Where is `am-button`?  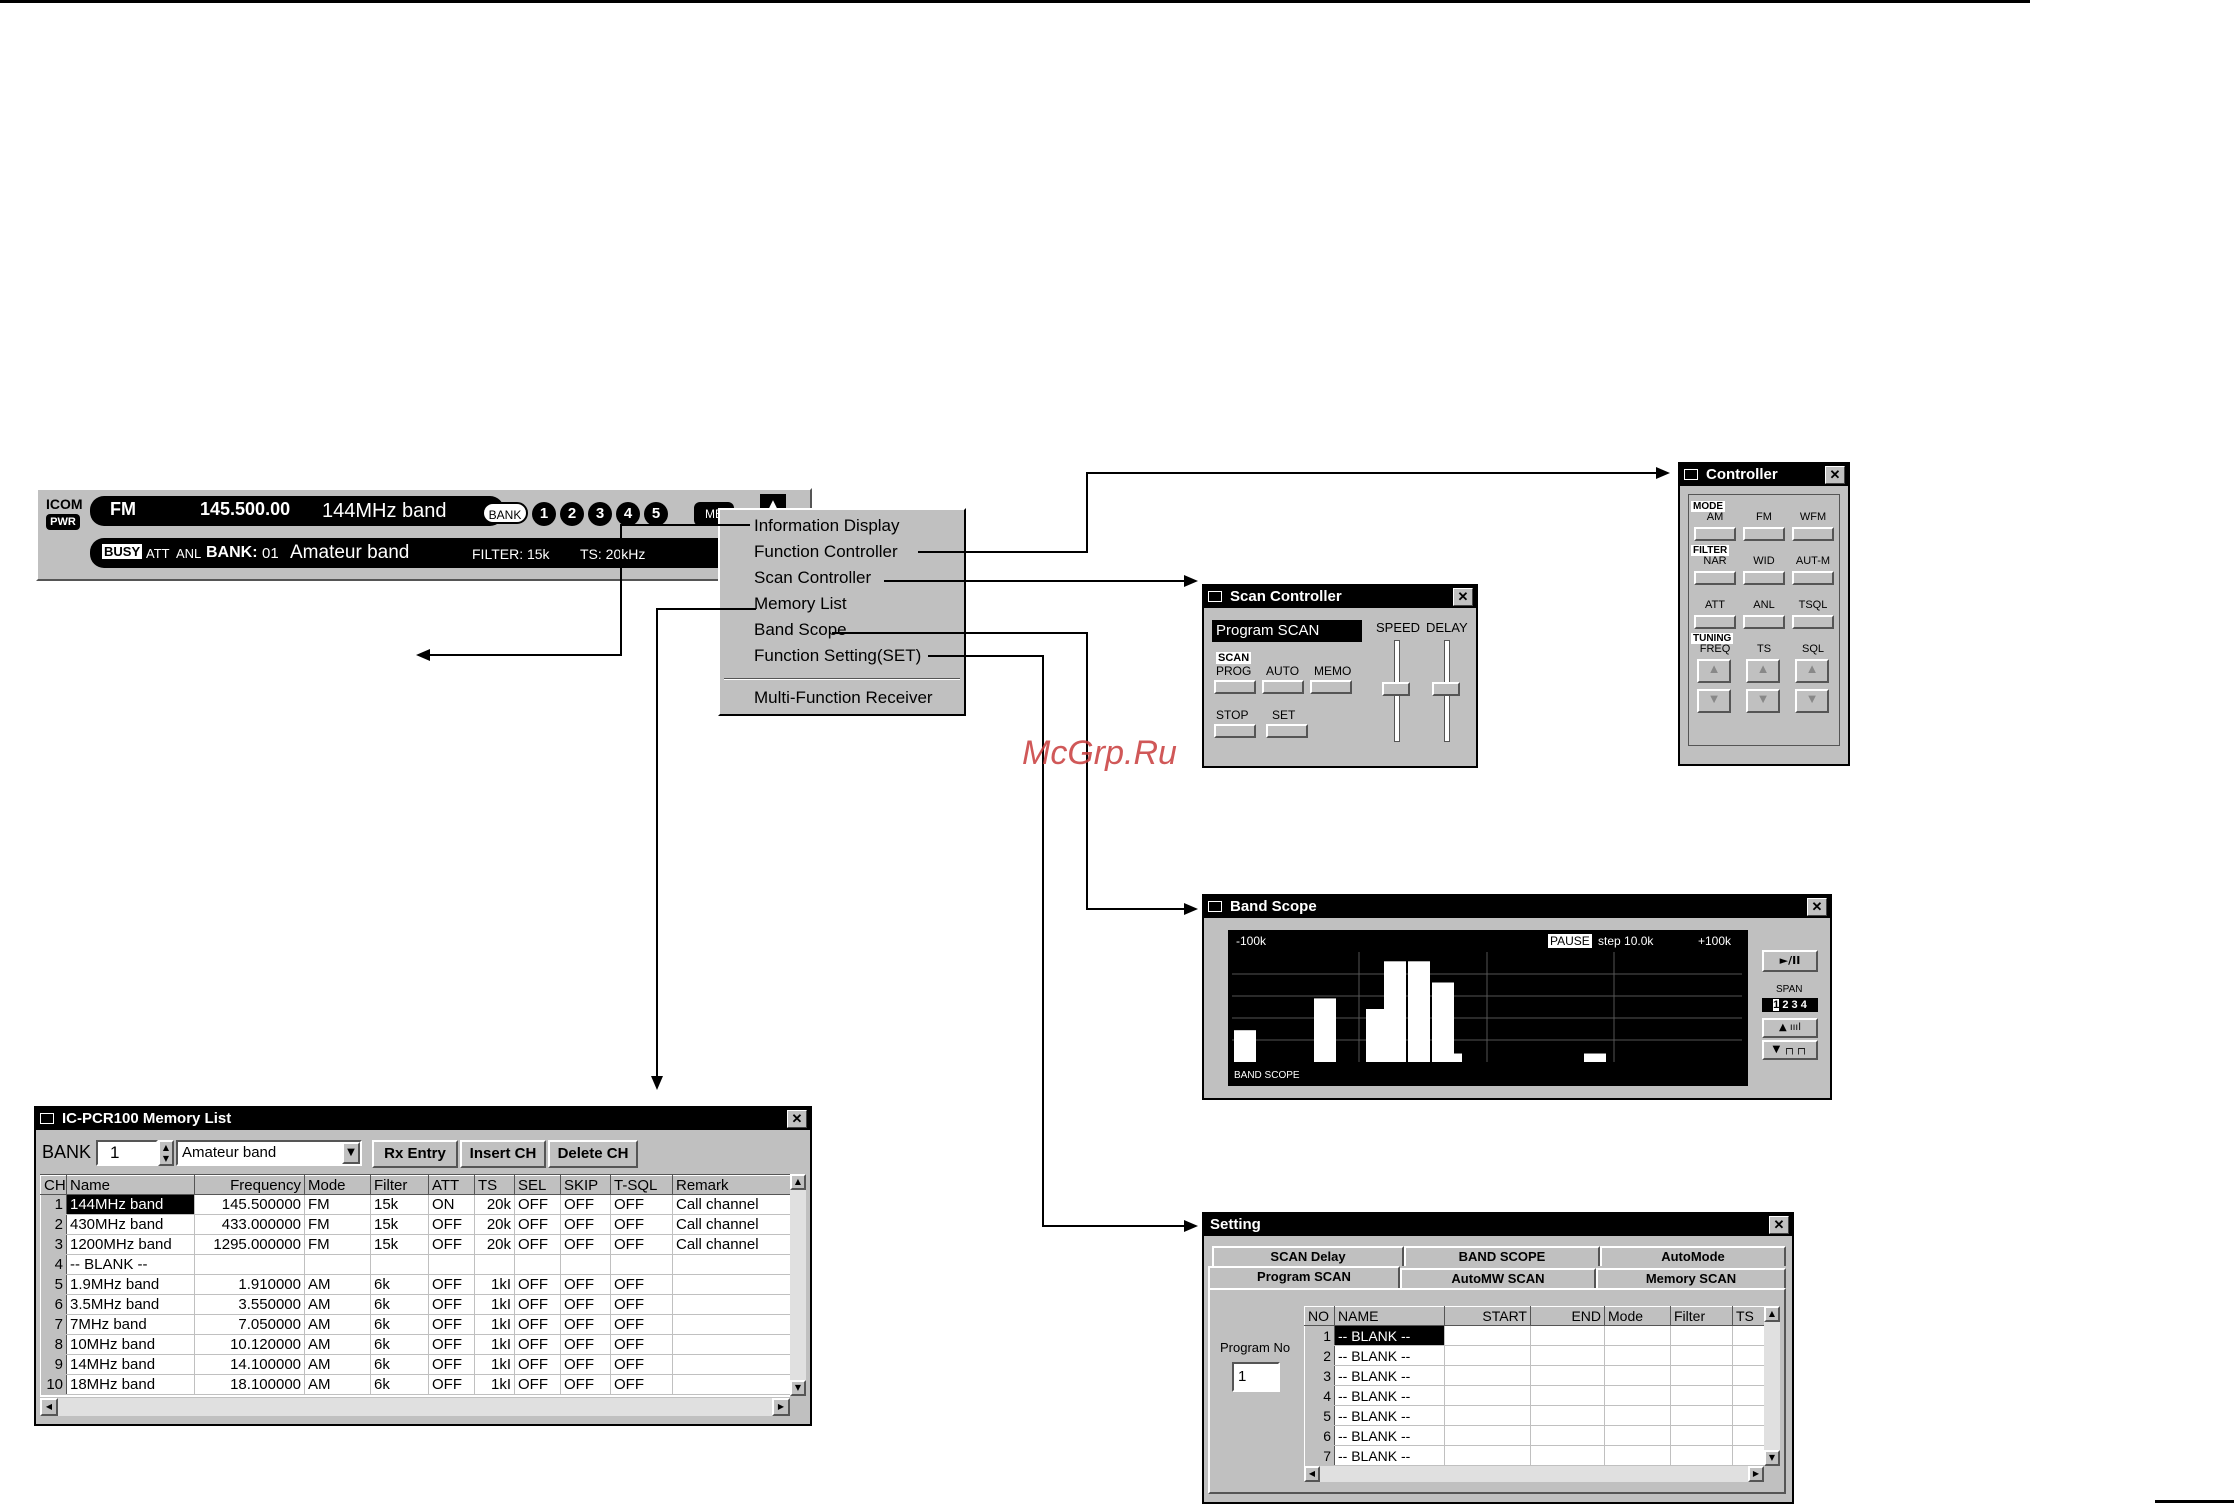
am-button is located at coordinates (1715, 534).